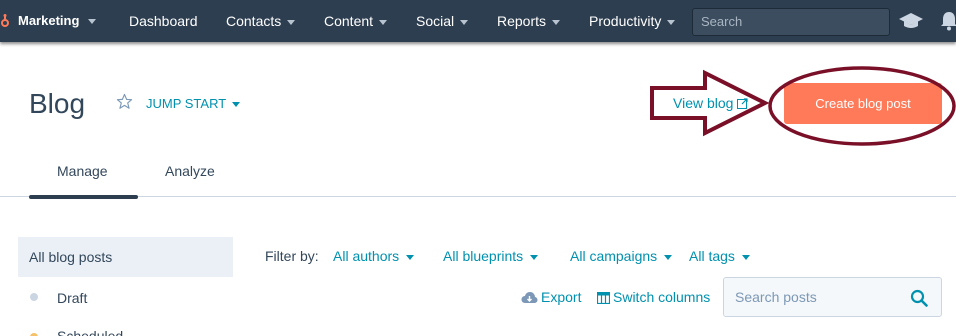 Image resolution: width=956 pixels, height=336 pixels. I want to click on sidebar-item-scheduled: Scheduled, so click(120, 332).